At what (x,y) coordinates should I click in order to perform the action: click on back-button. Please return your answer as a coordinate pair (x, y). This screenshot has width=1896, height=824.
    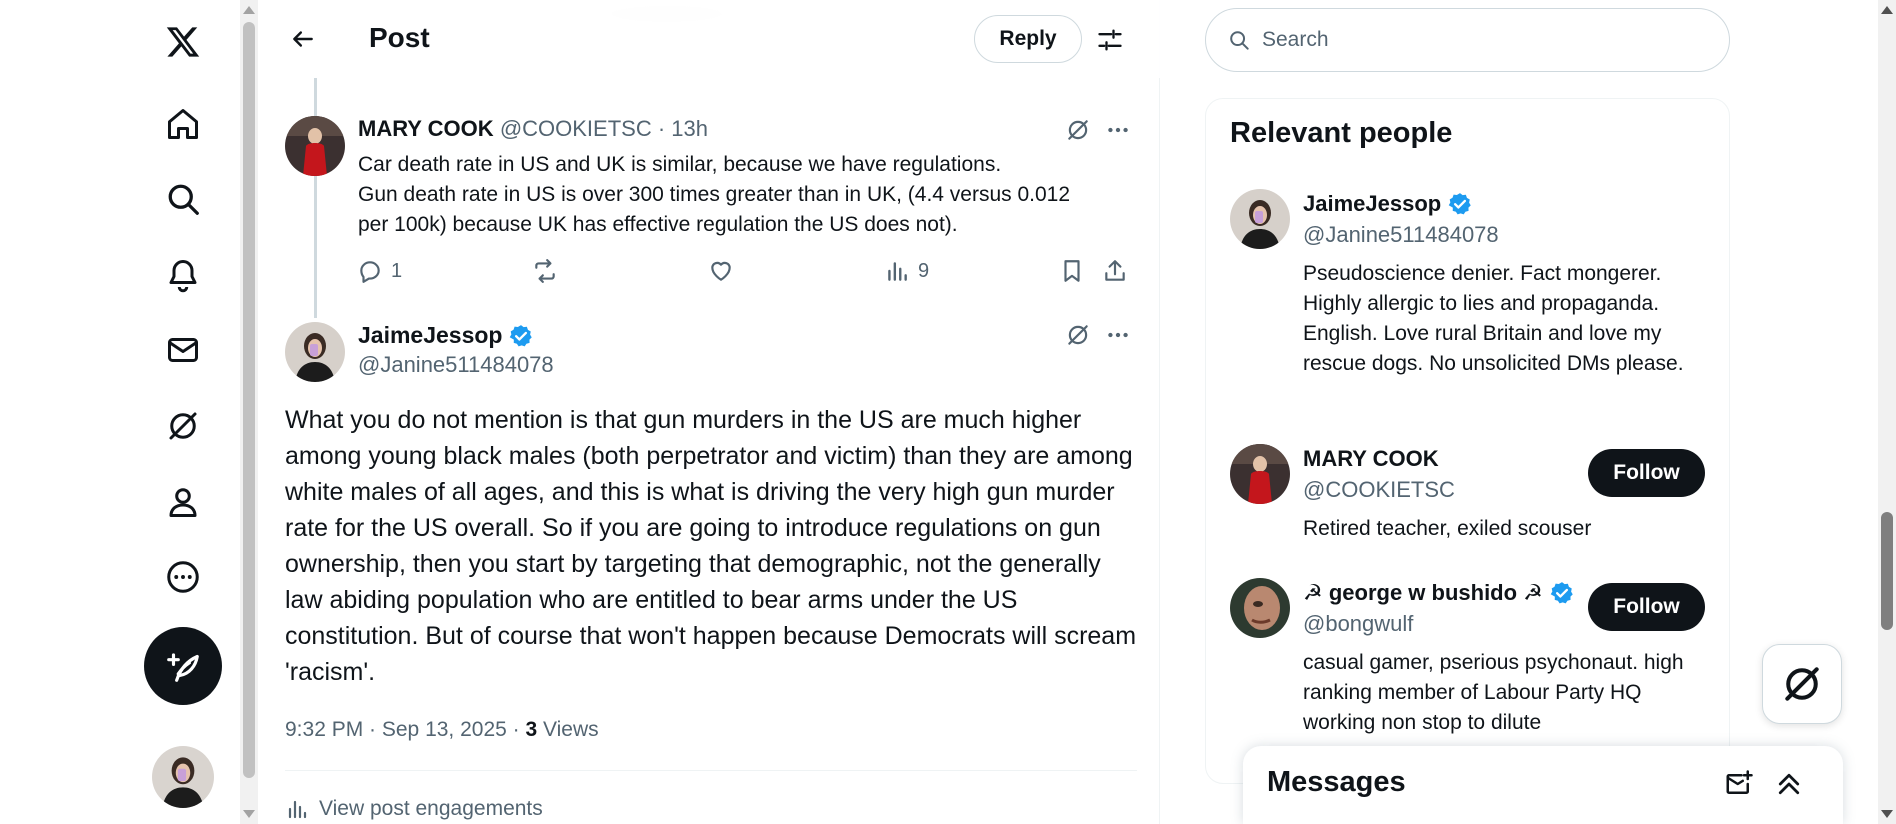
    Looking at the image, I should click on (303, 39).